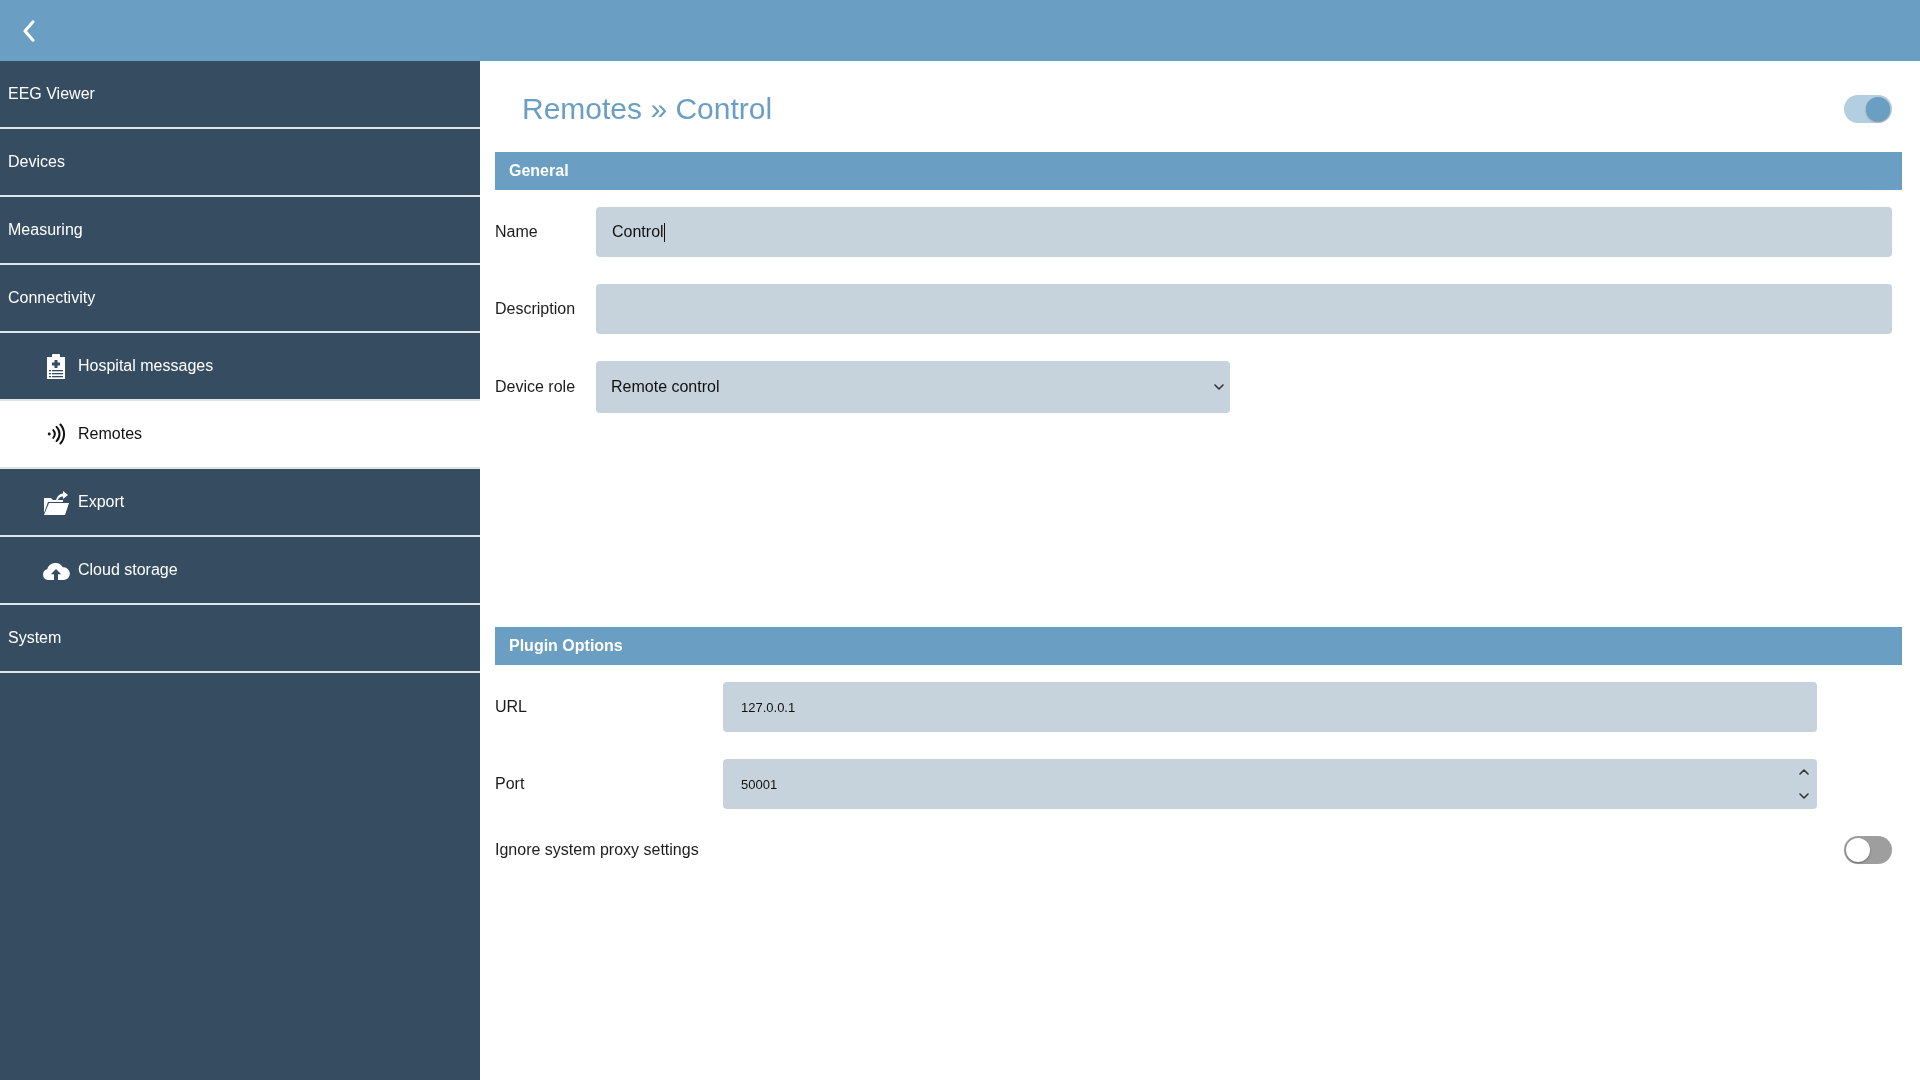 The image size is (1920, 1080). Describe the element at coordinates (536, 387) in the screenshot. I see `field-label: Device role` at that location.